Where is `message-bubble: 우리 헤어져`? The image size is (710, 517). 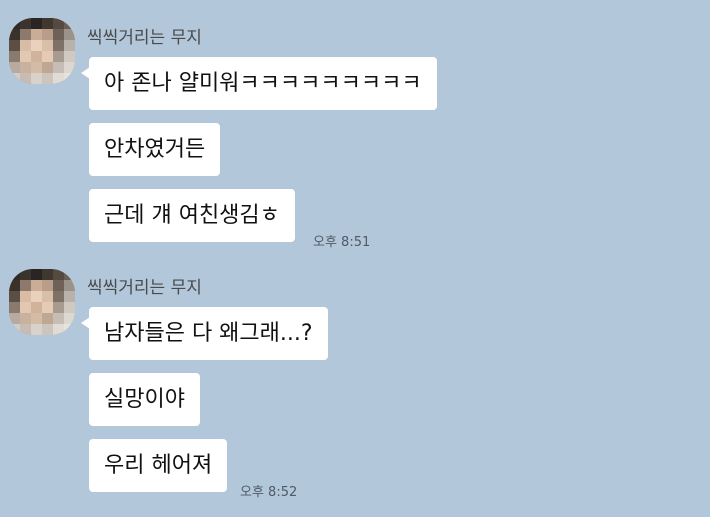 message-bubble: 우리 헤어져 is located at coordinates (158, 465).